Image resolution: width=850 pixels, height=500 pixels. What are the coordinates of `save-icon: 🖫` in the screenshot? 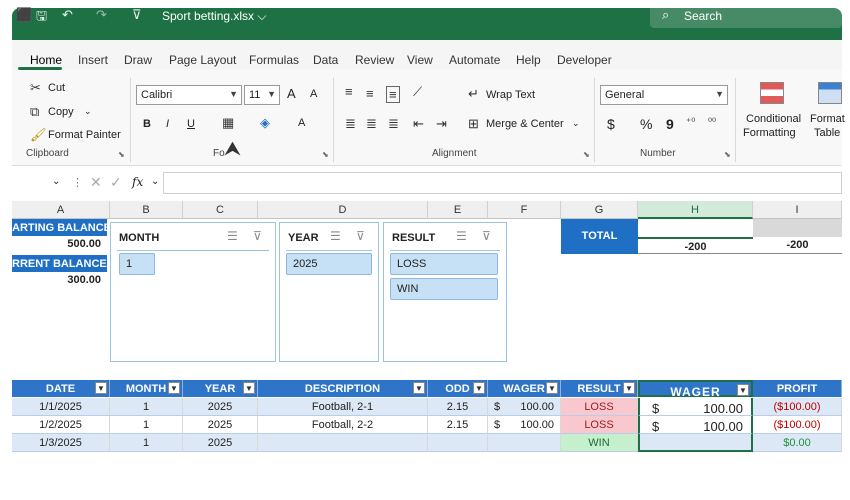 It's located at (41, 18).